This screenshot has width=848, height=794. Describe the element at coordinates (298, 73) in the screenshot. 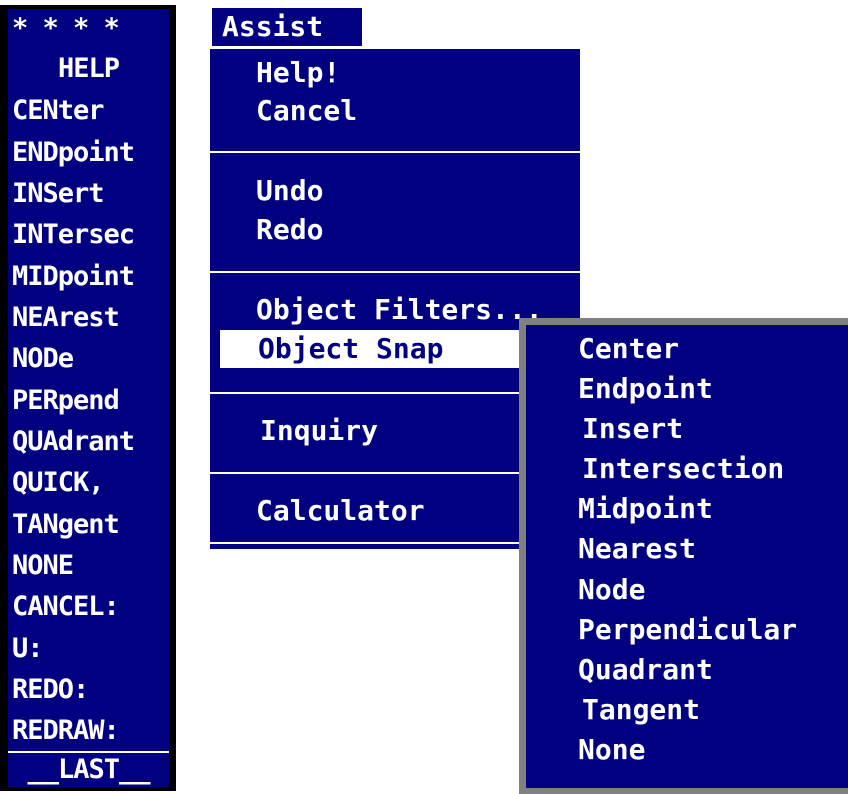

I see `menu-item-help: Help!` at that location.